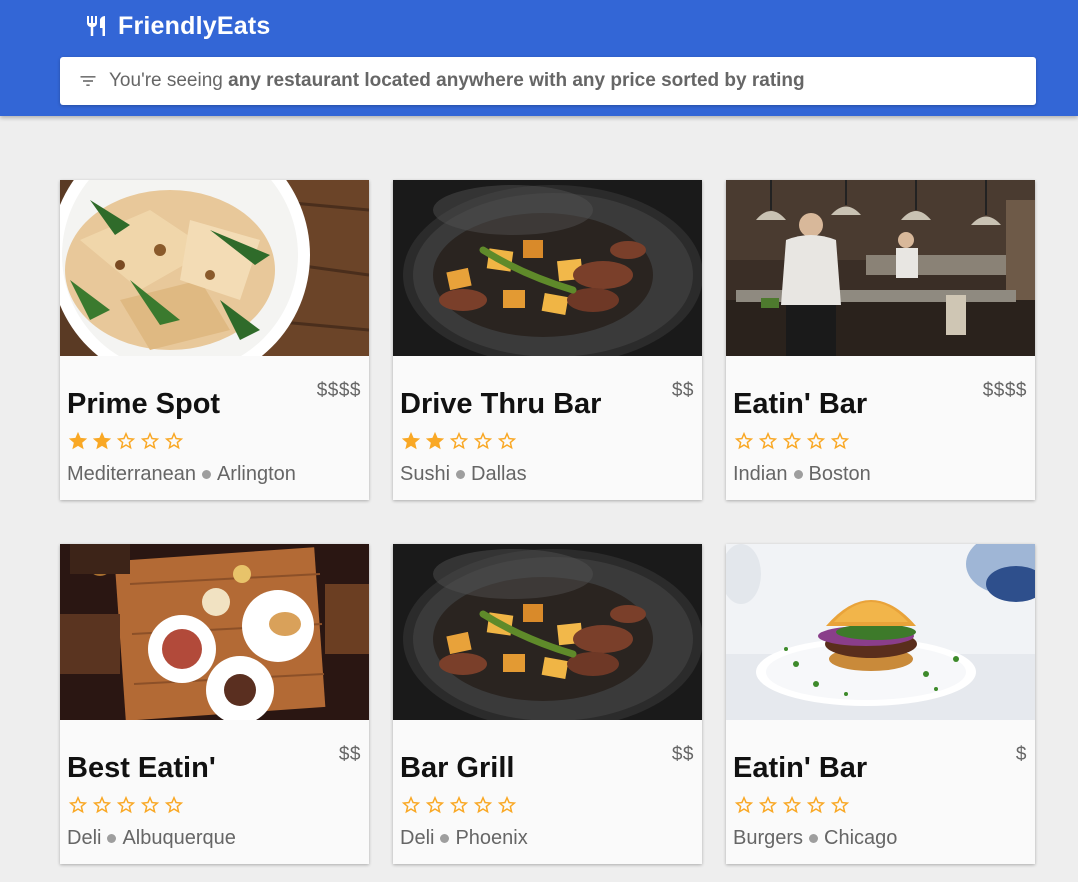 This screenshot has height=882, width=1078. I want to click on restaurant-card: $$ Drive Thru Bar Sushi Dallas, so click(547, 340).